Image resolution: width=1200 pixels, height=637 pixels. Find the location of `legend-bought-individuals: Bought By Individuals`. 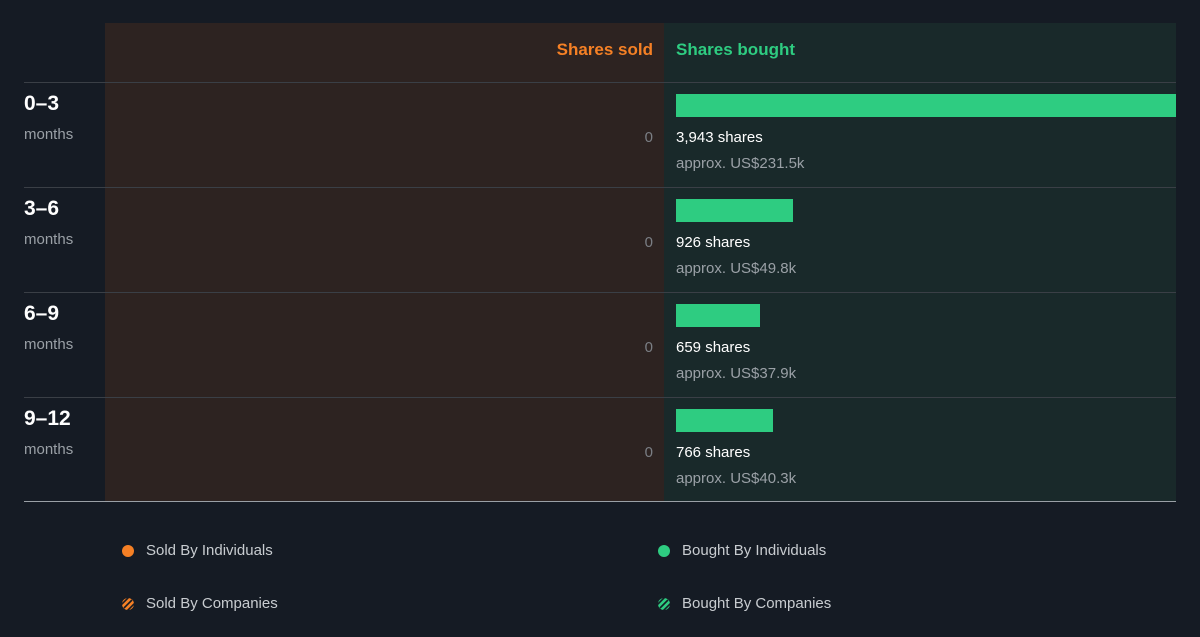

legend-bought-individuals: Bought By Individuals is located at coordinates (742, 550).